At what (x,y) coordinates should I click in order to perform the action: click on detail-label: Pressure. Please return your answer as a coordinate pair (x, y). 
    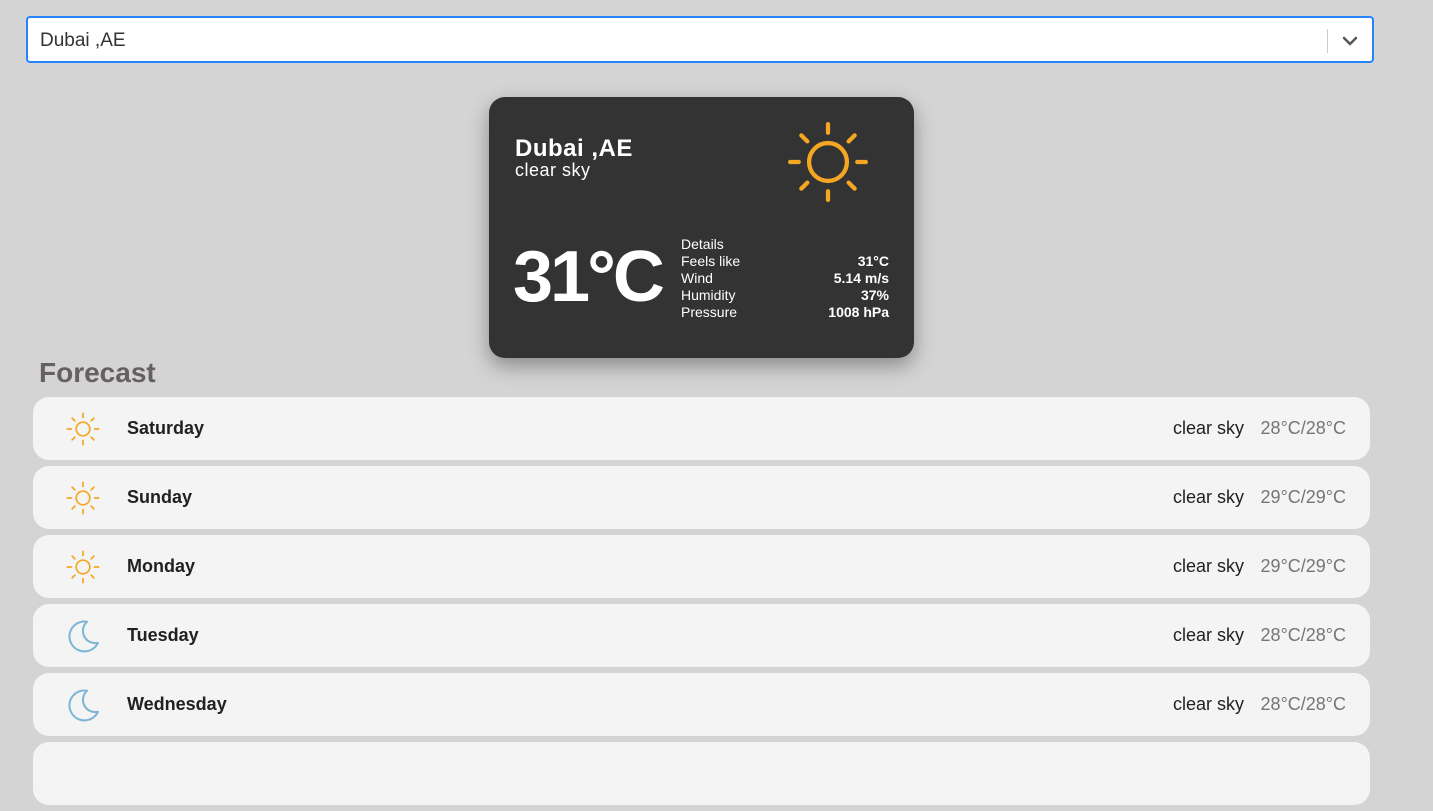
    Looking at the image, I should click on (709, 312).